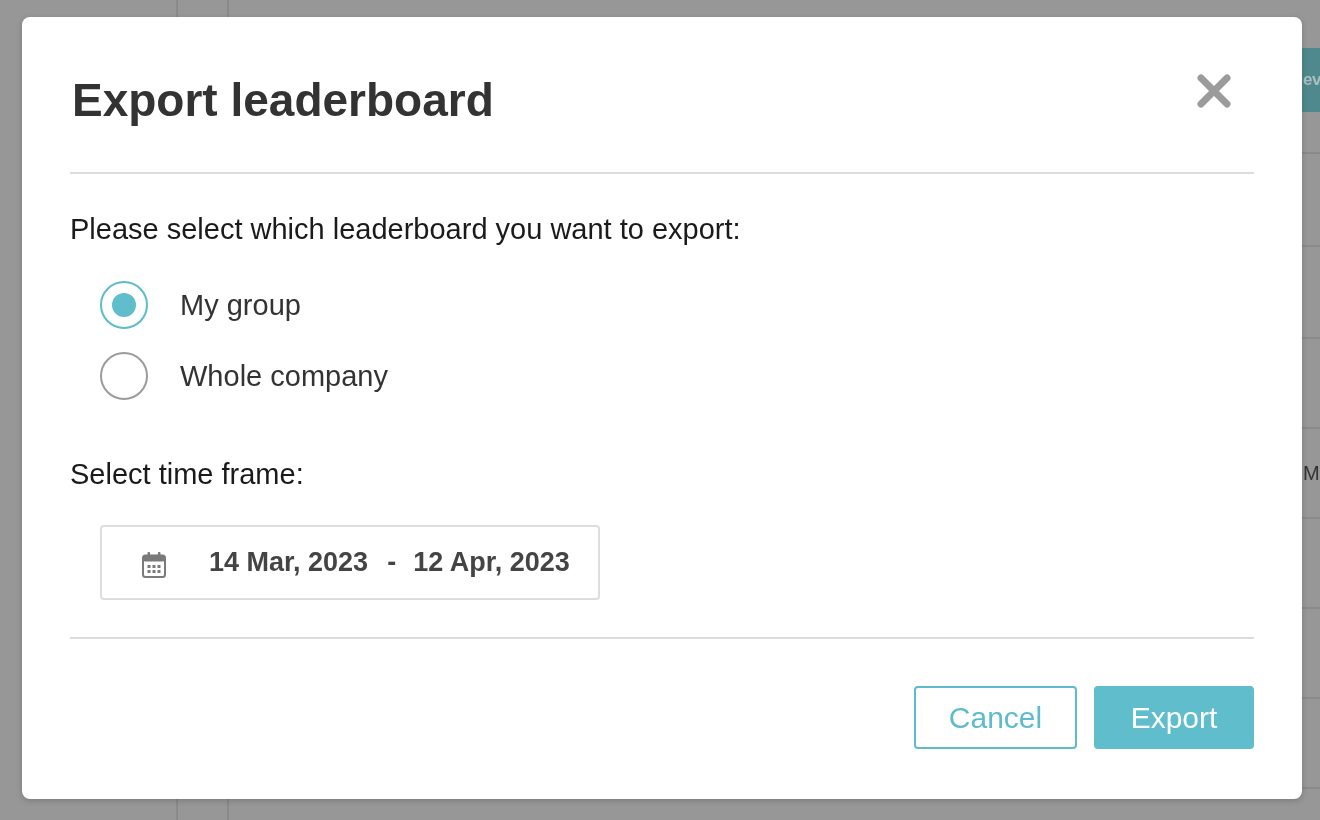 The height and width of the screenshot is (820, 1320). Describe the element at coordinates (240, 305) in the screenshot. I see `option-label: My group` at that location.